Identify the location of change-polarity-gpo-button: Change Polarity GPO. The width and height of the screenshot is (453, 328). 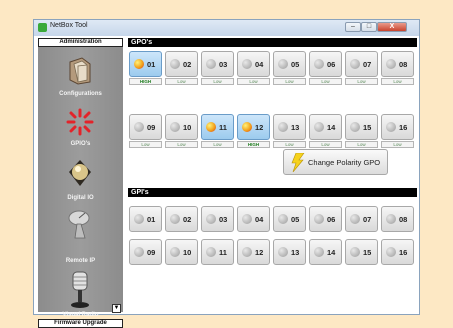
(335, 162).